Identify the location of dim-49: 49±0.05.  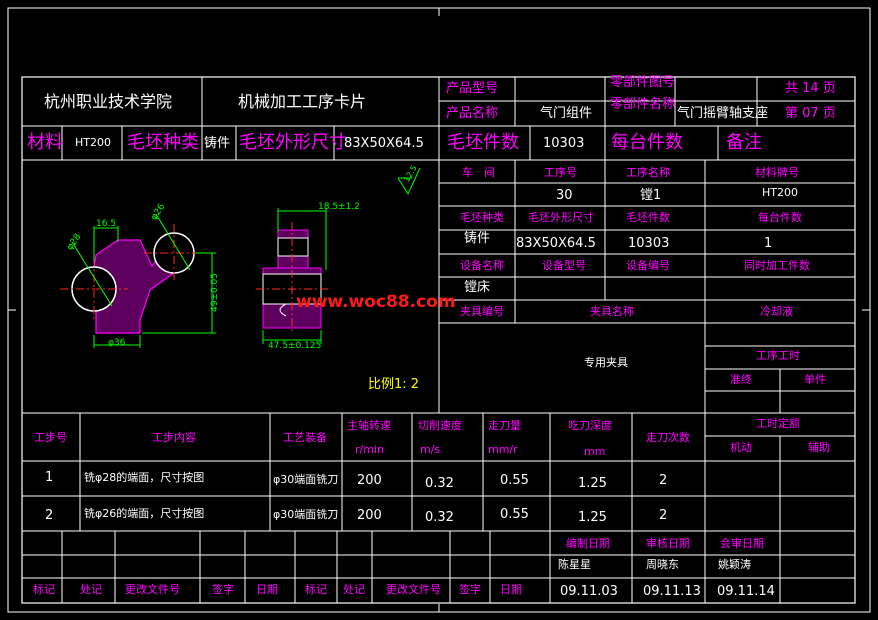
(215, 292).